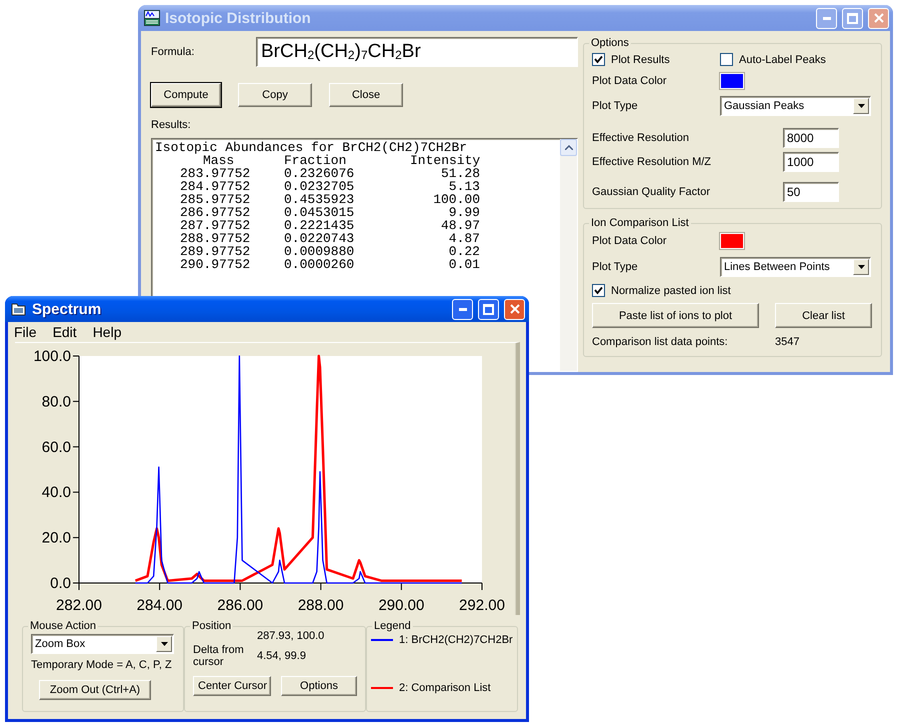 The width and height of the screenshot is (900, 728). What do you see at coordinates (568, 147) in the screenshot?
I see `scroll-up-icon` at bounding box center [568, 147].